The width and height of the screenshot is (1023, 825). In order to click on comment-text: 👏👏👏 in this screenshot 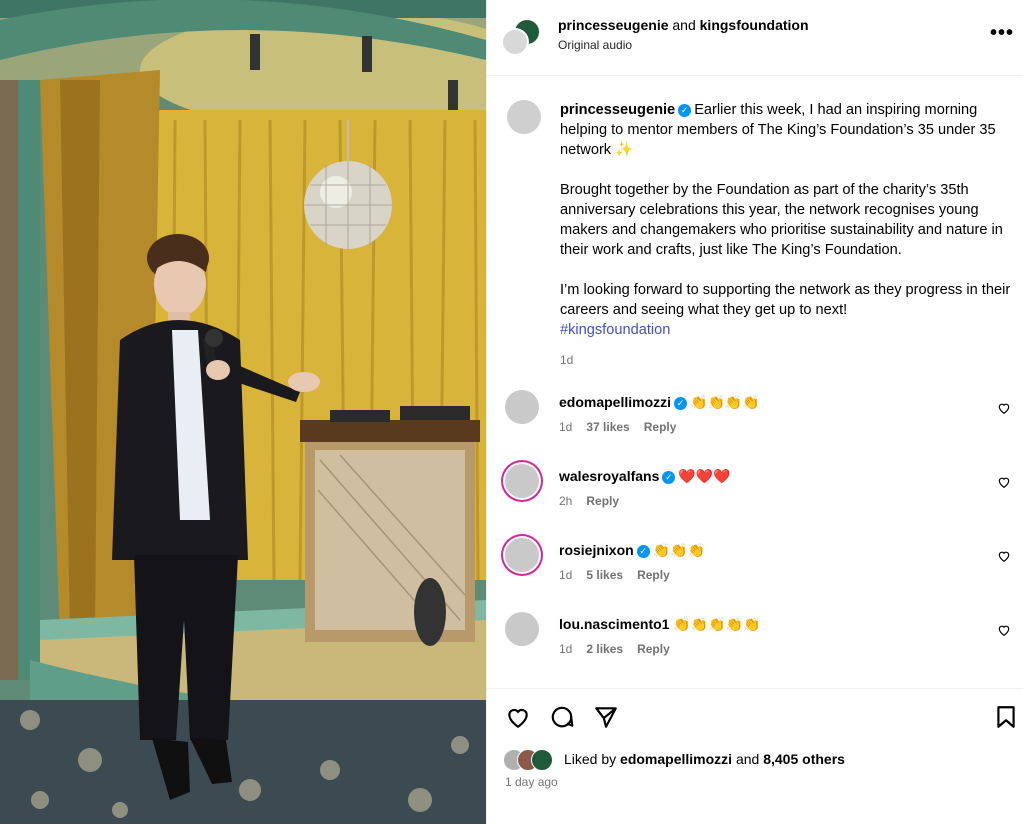, I will do `click(678, 550)`.